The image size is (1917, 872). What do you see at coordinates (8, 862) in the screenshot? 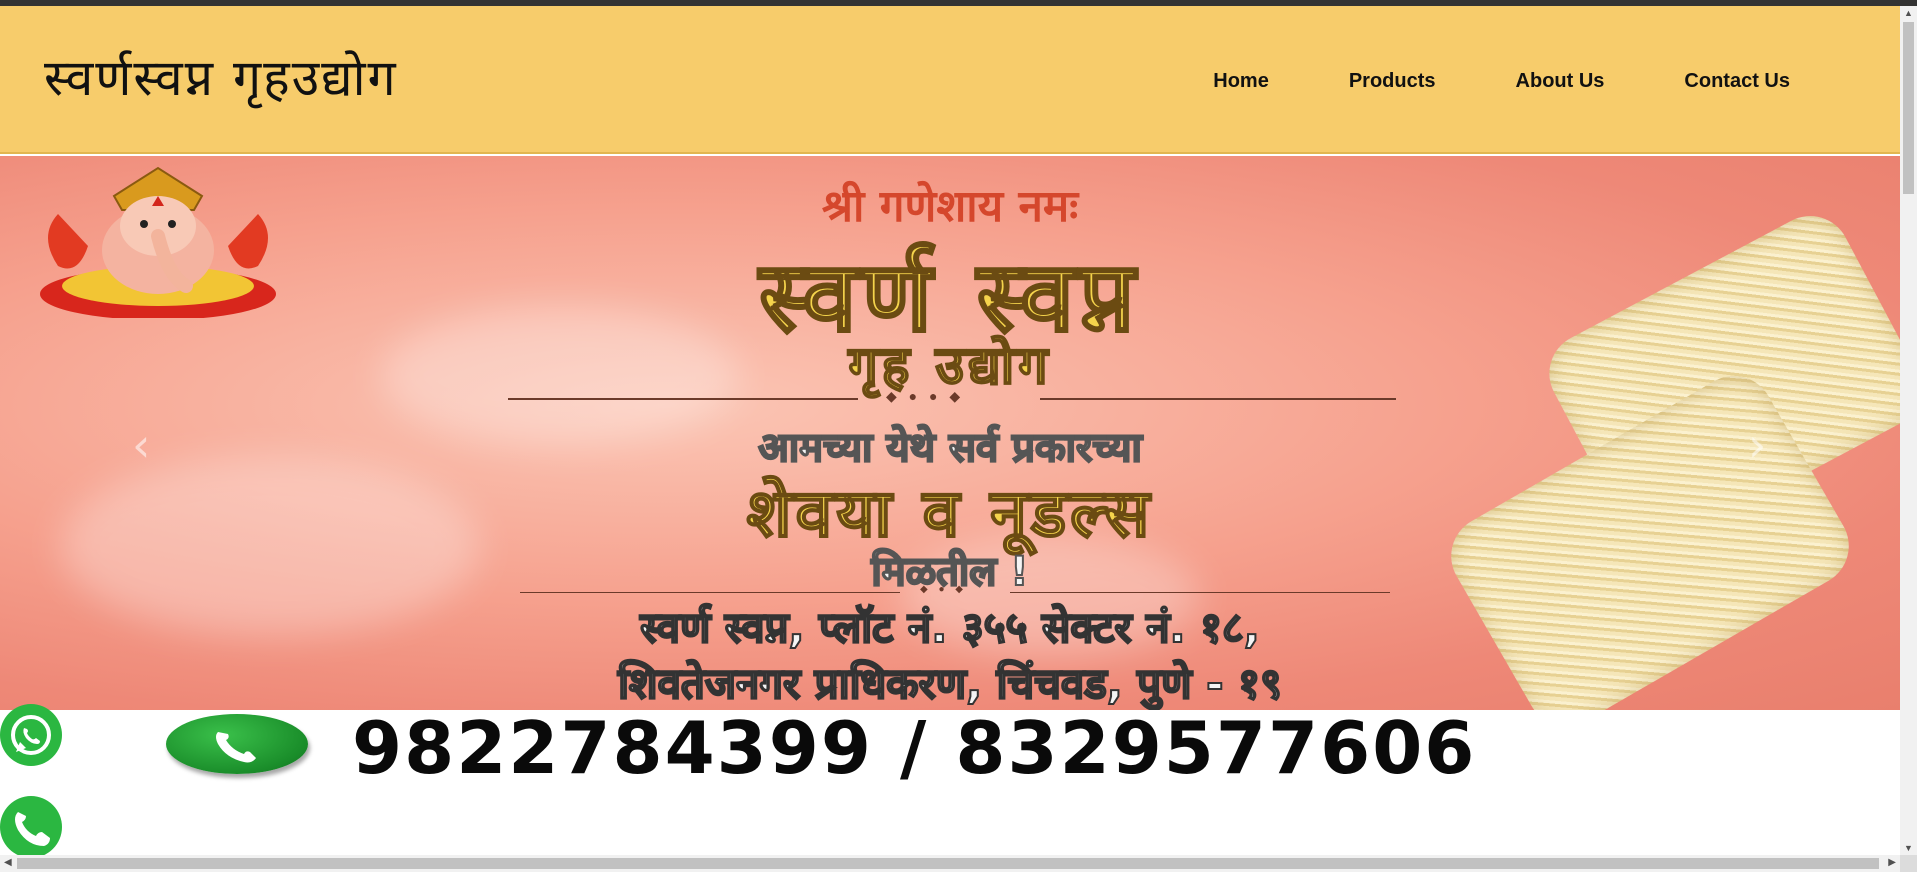
I see `scroll-left-arrow: ◀` at bounding box center [8, 862].